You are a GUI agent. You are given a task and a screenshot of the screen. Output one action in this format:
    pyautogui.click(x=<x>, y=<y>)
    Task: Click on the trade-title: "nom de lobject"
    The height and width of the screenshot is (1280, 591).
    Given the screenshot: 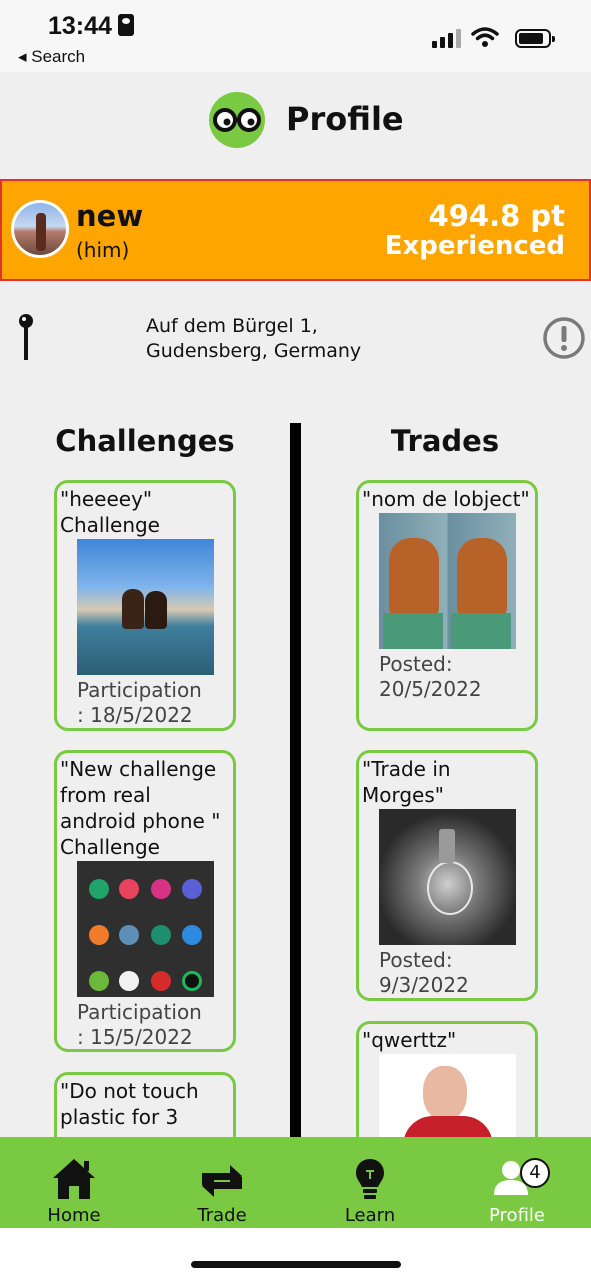 What is the action you would take?
    pyautogui.click(x=446, y=499)
    